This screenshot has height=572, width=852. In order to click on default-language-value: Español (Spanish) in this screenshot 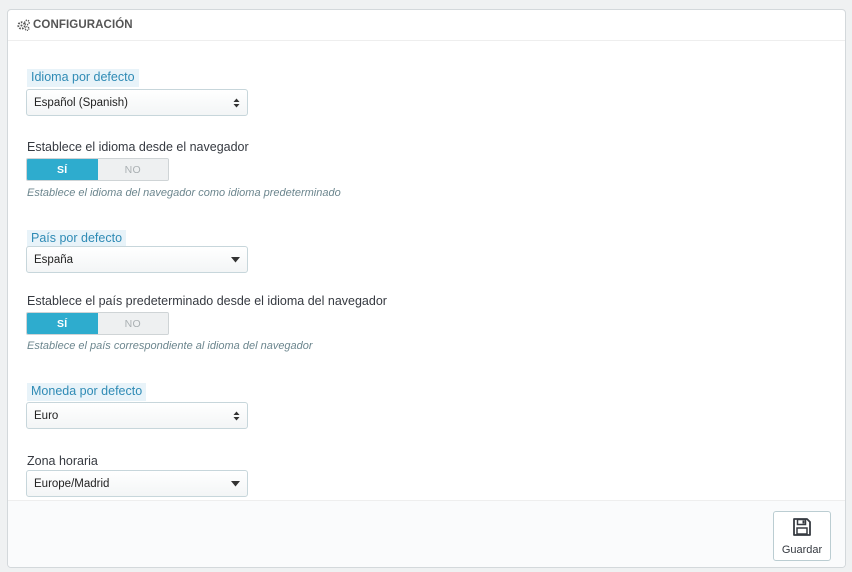, I will do `click(81, 102)`.